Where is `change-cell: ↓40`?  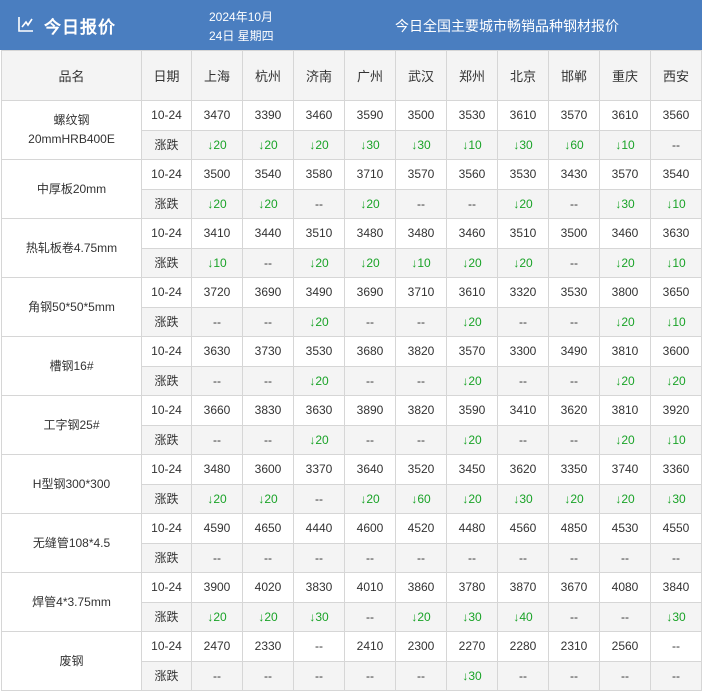
change-cell: ↓40 is located at coordinates (523, 616).